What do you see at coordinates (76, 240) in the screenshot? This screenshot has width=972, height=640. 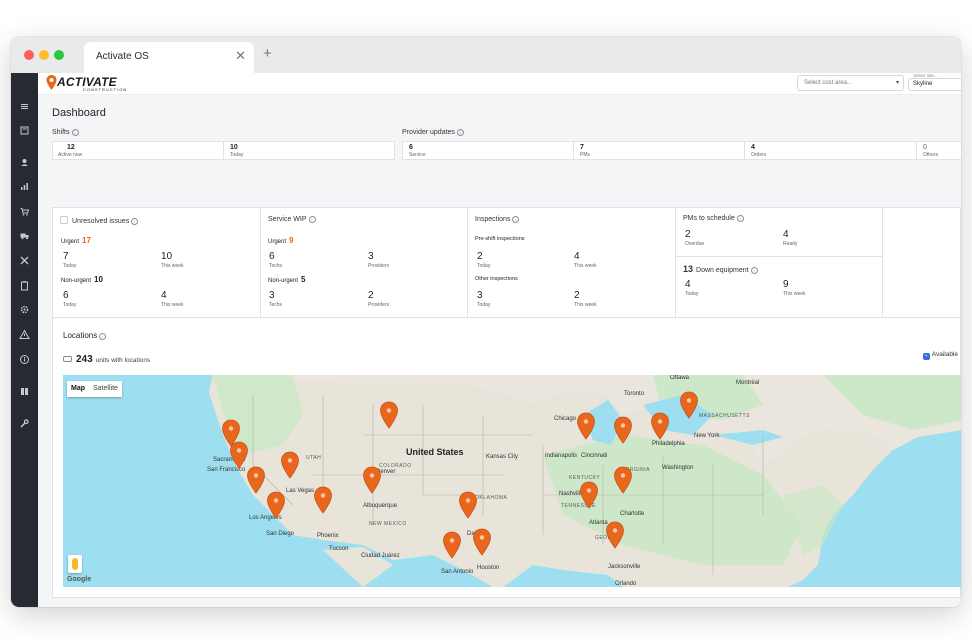 I see `urgent-label: Urgent 17` at bounding box center [76, 240].